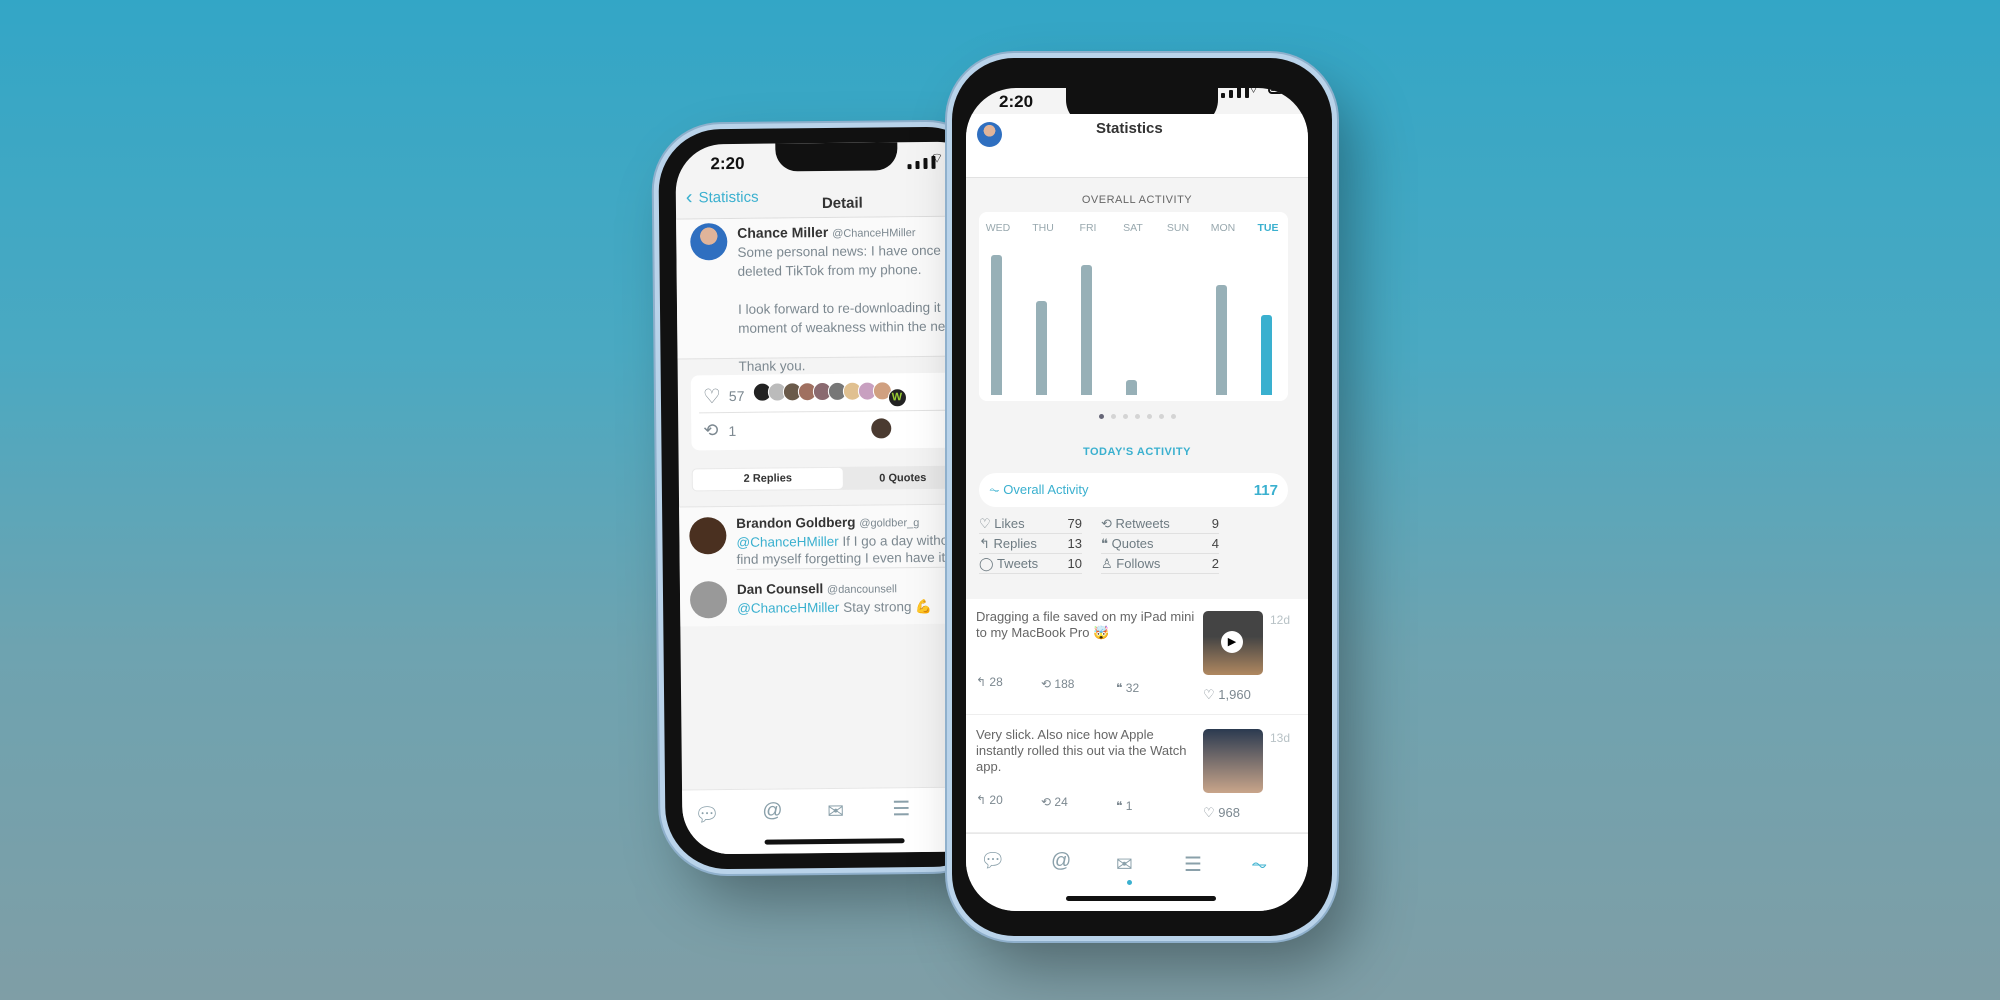  What do you see at coordinates (1054, 802) in the screenshot?
I see `retweet-count: ⟲ 24` at bounding box center [1054, 802].